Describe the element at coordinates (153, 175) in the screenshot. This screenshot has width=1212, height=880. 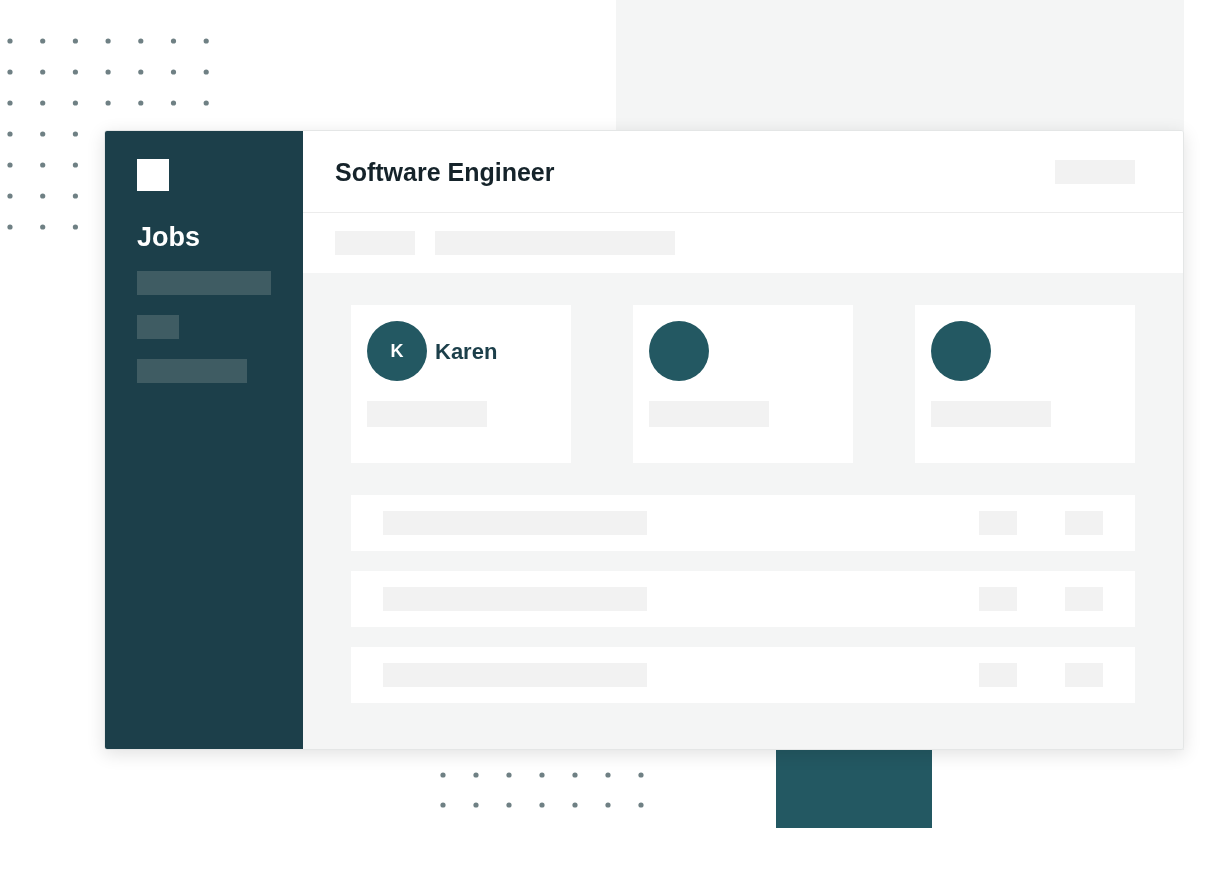
I see `logo-icon` at that location.